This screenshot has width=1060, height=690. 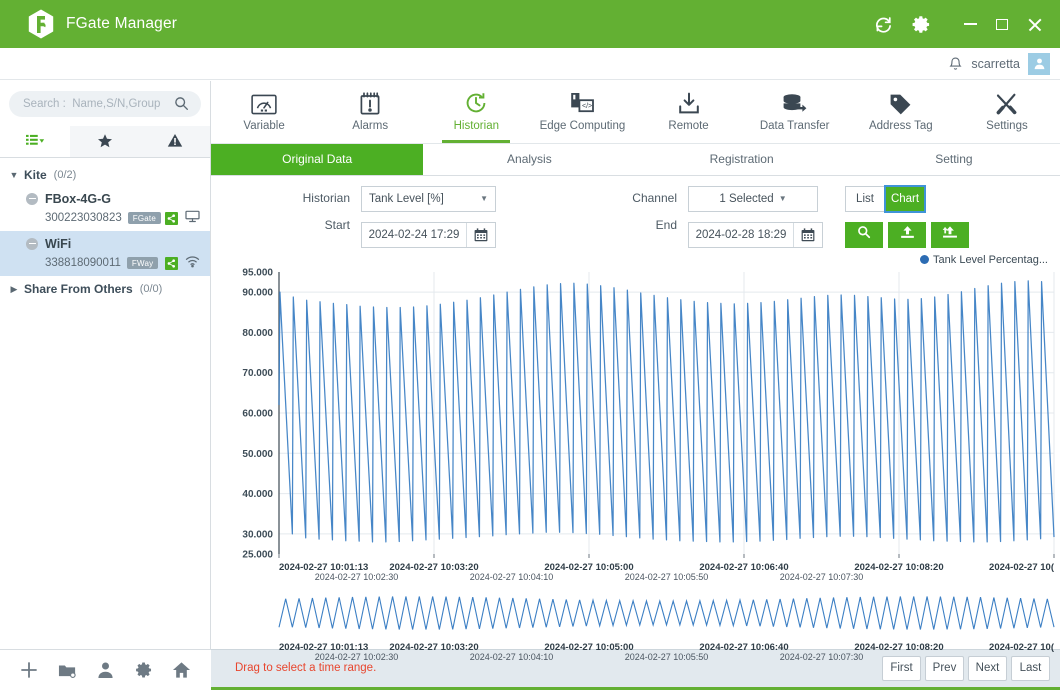 I want to click on refresh-icon, so click(x=883, y=24).